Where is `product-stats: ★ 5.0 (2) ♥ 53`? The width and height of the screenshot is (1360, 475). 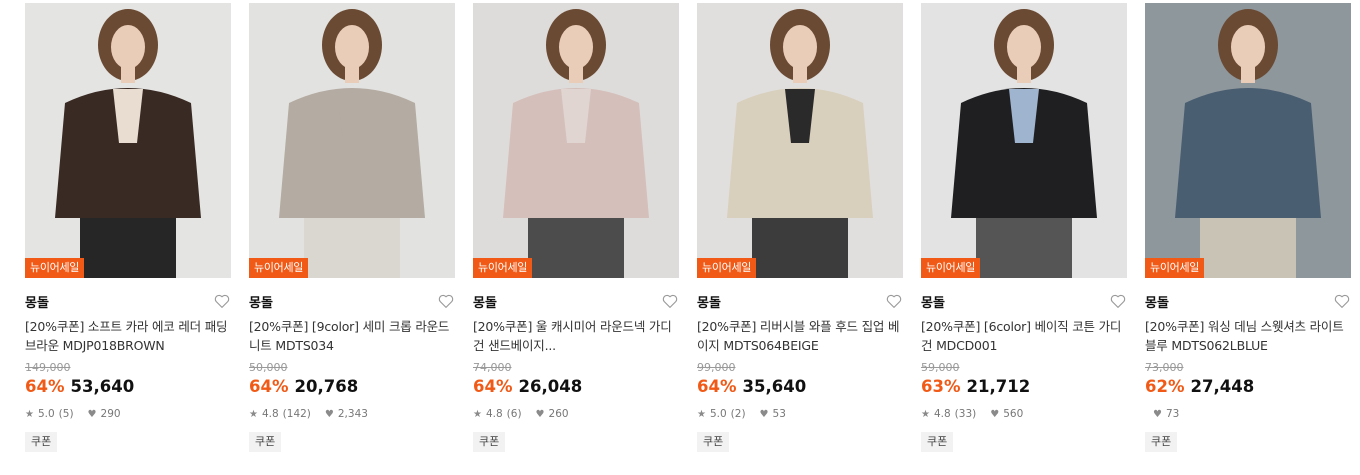 product-stats: ★ 5.0 (2) ♥ 53 is located at coordinates (800, 414).